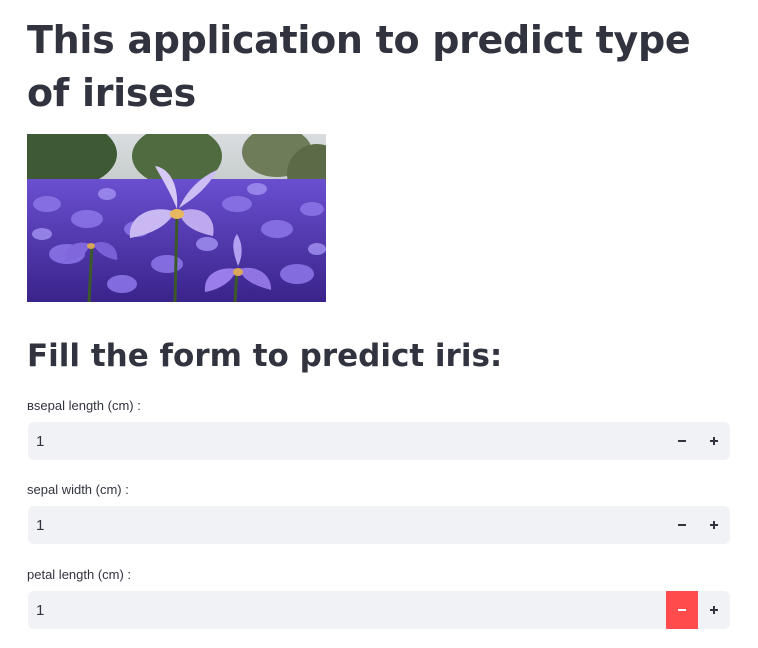 This screenshot has width=758, height=648. What do you see at coordinates (84, 405) in the screenshot?
I see `sepal-length-label: вsepal length (cm) :` at bounding box center [84, 405].